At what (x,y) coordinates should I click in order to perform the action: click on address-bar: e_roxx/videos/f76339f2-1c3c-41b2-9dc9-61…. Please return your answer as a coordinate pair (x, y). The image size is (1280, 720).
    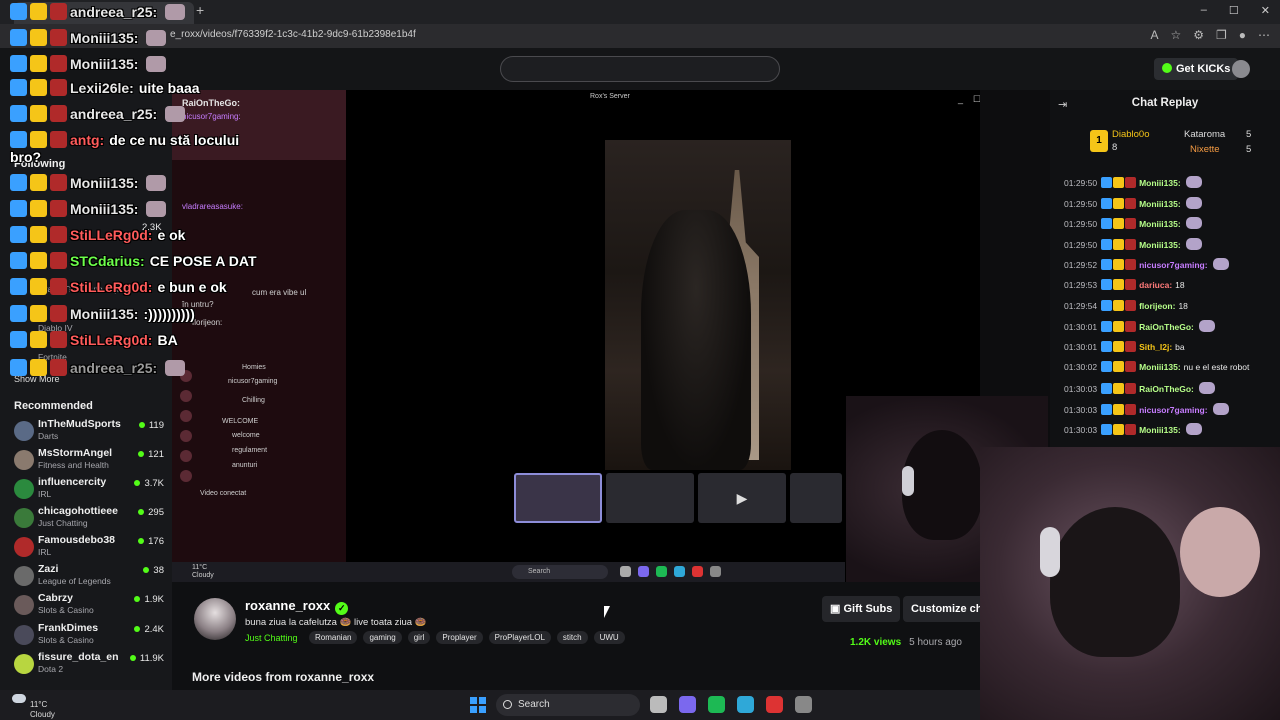
    Looking at the image, I should click on (640, 36).